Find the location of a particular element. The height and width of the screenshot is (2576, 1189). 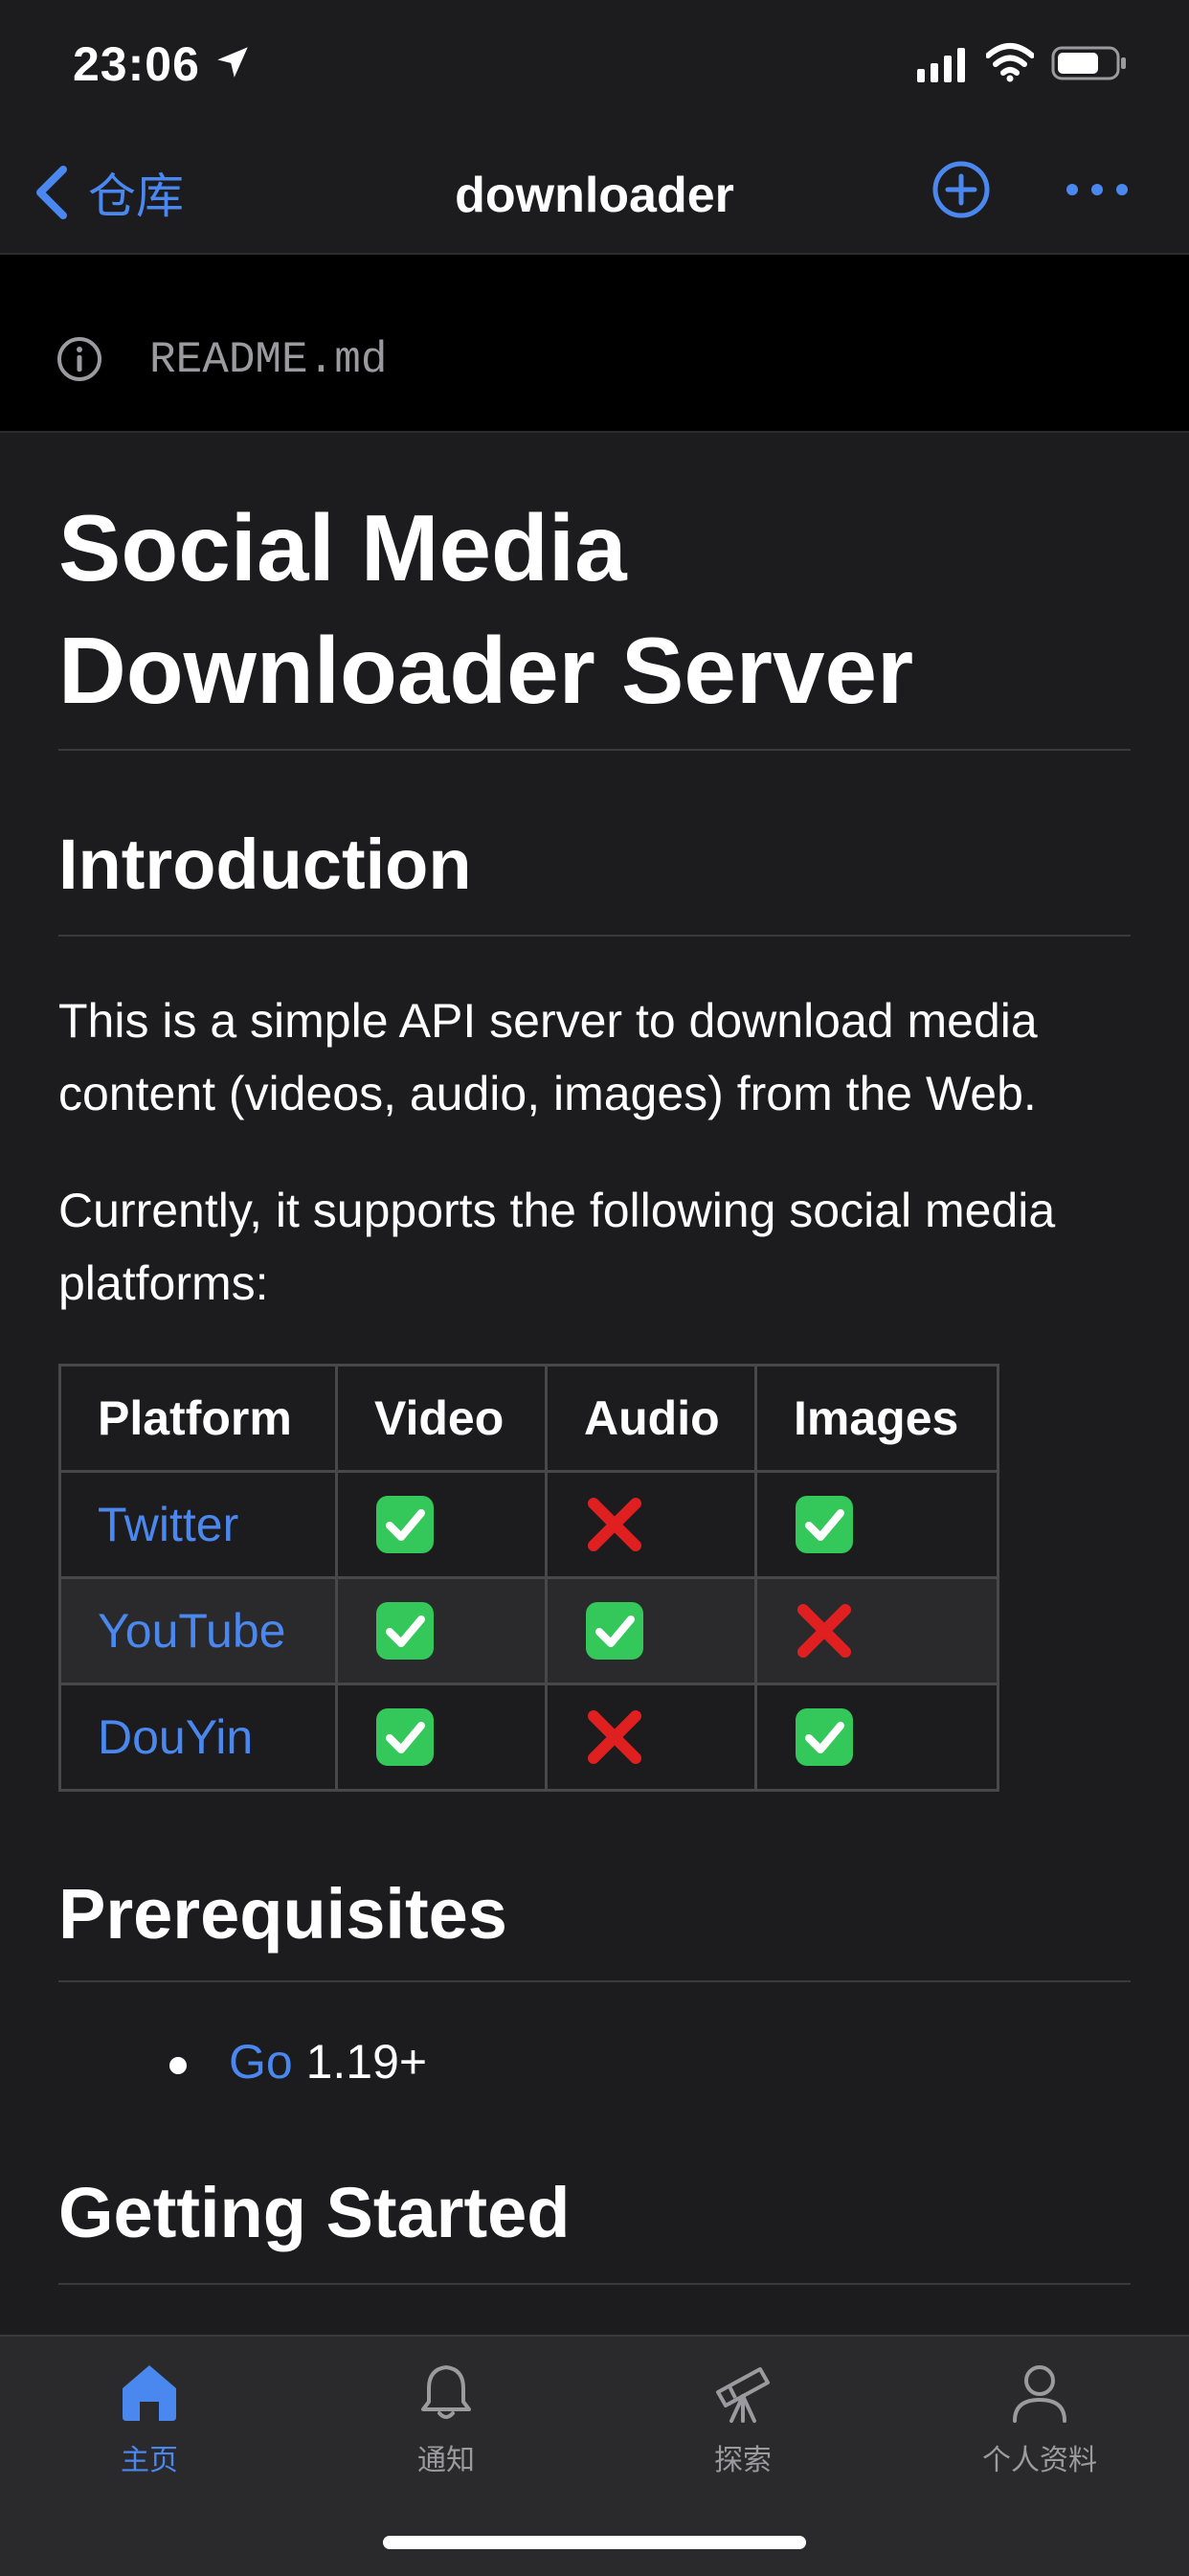

file-header: README.md is located at coordinates (594, 344).